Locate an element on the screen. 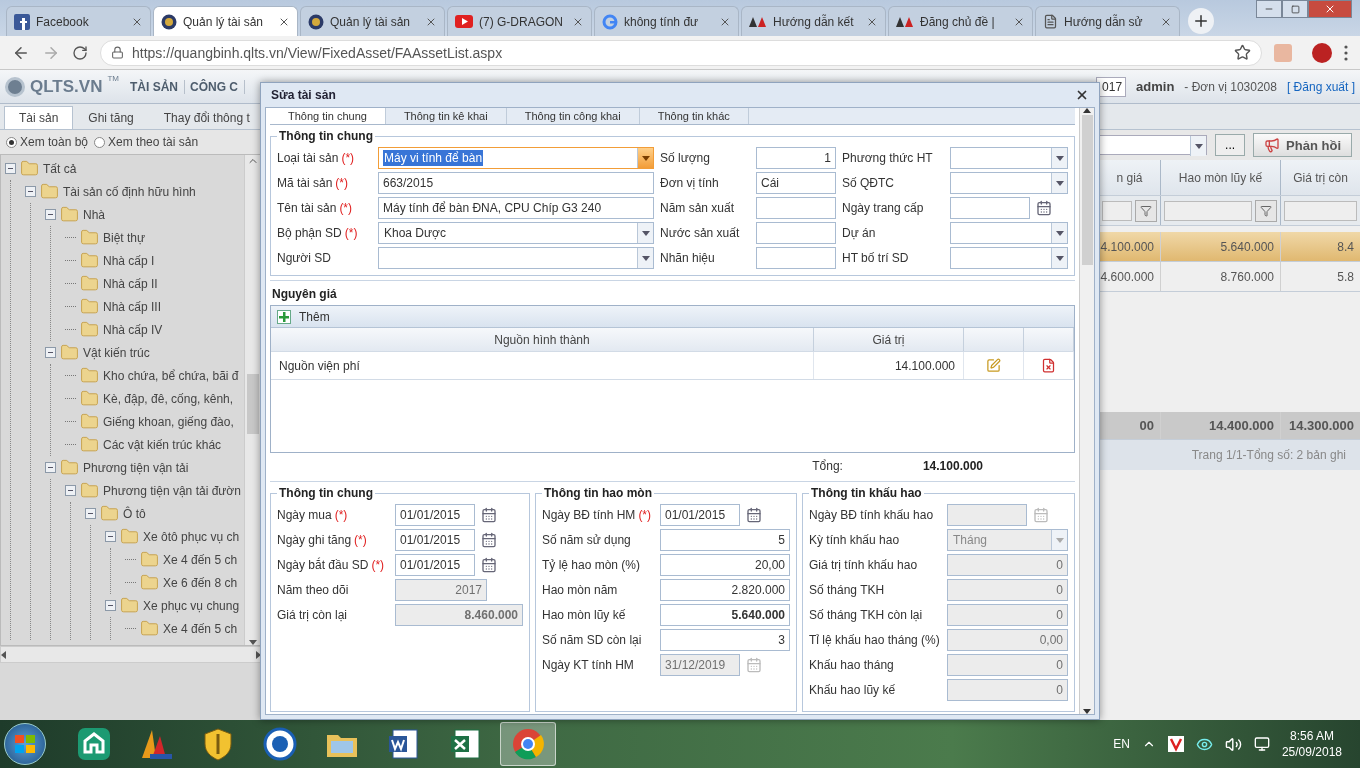 The image size is (1360, 768). text-field: Cái is located at coordinates (796, 183).